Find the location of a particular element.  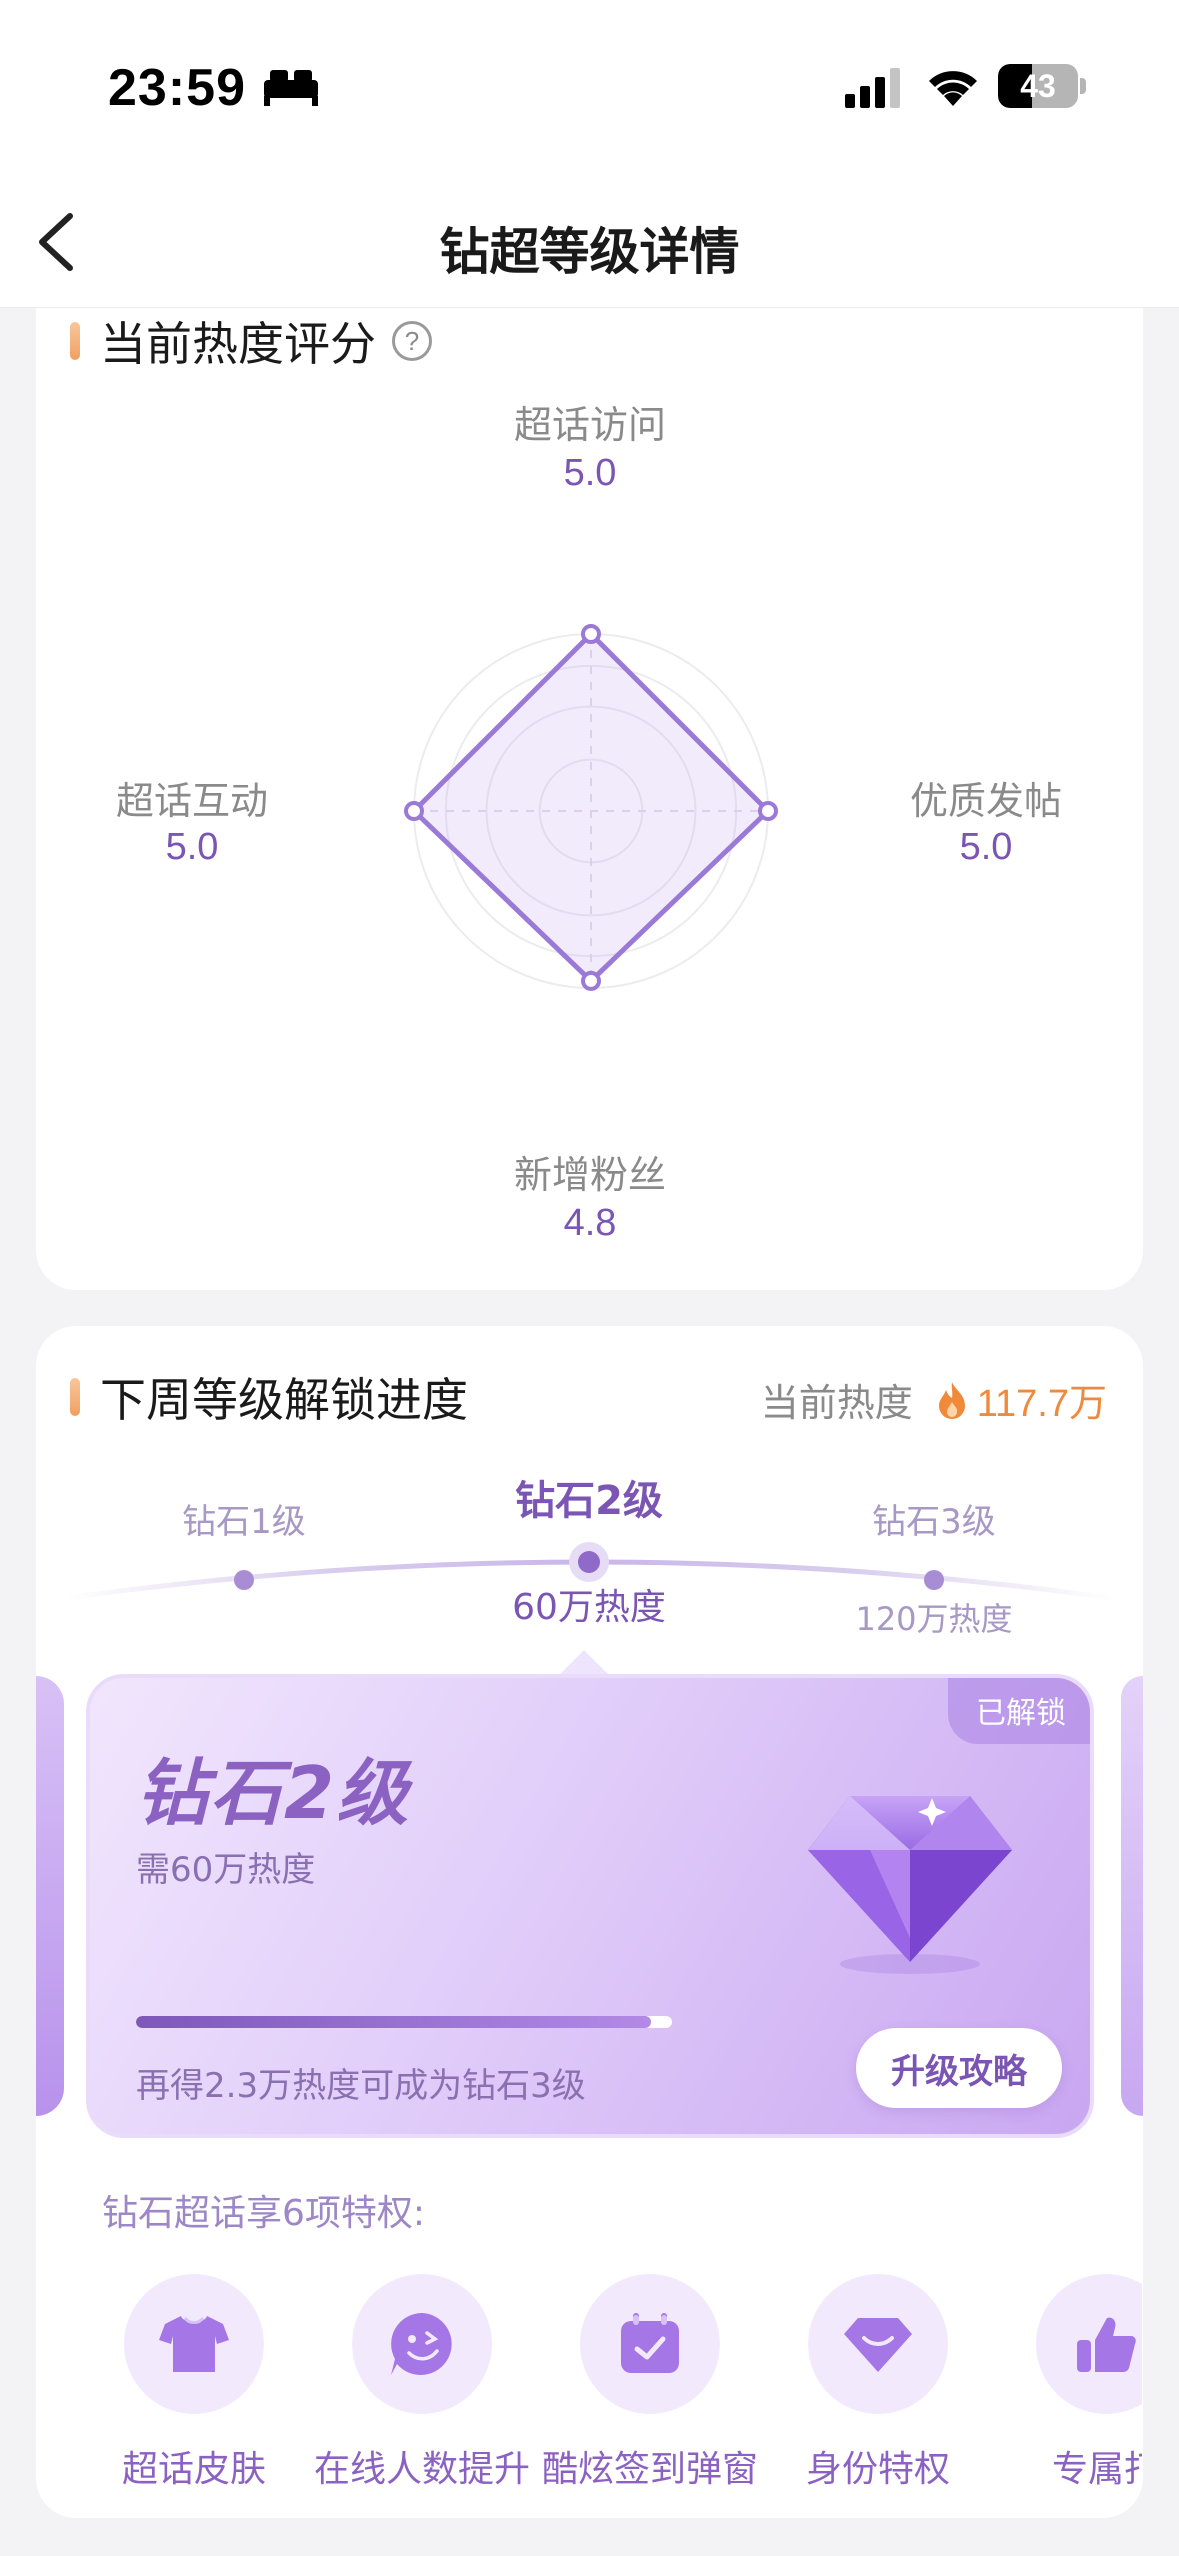

upgrade-guide-button: 升级攻略 is located at coordinates (959, 2068).